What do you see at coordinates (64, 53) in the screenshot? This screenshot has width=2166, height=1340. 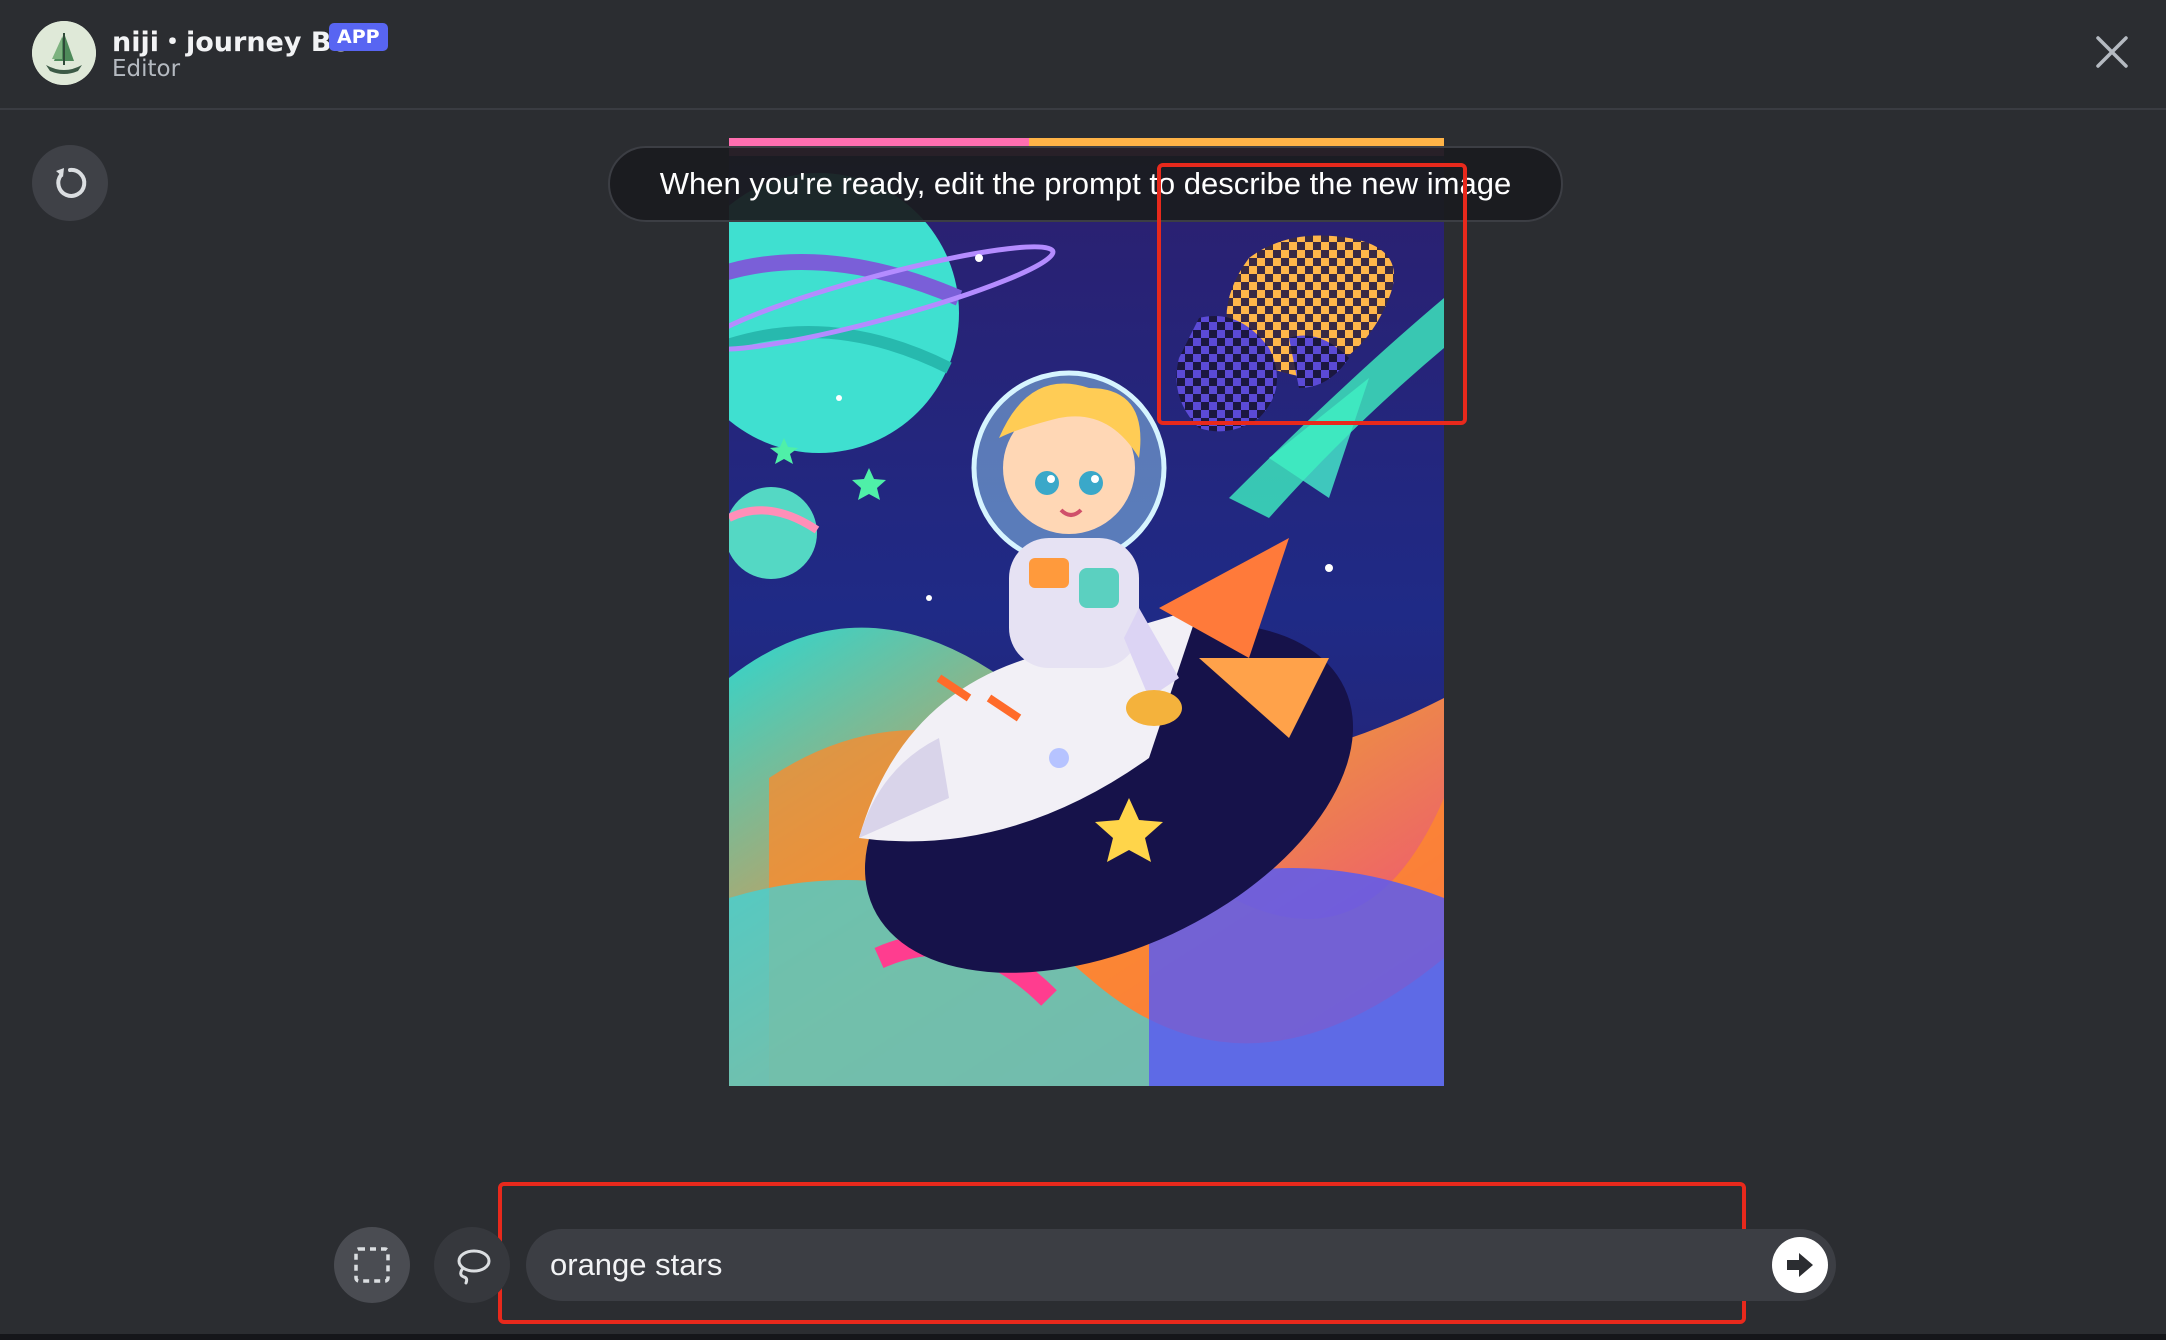 I see `bot-avatar` at bounding box center [64, 53].